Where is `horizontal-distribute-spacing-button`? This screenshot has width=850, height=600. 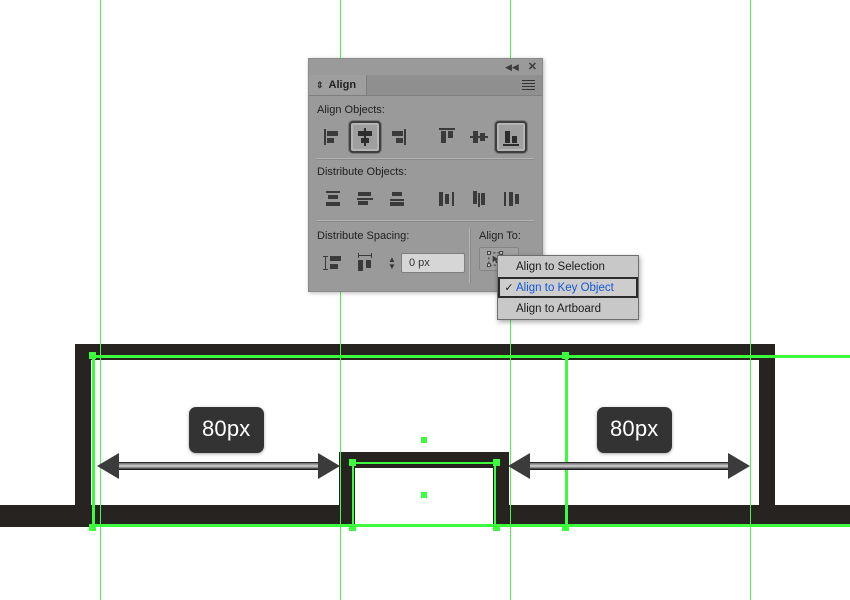 horizontal-distribute-spacing-button is located at coordinates (365, 263).